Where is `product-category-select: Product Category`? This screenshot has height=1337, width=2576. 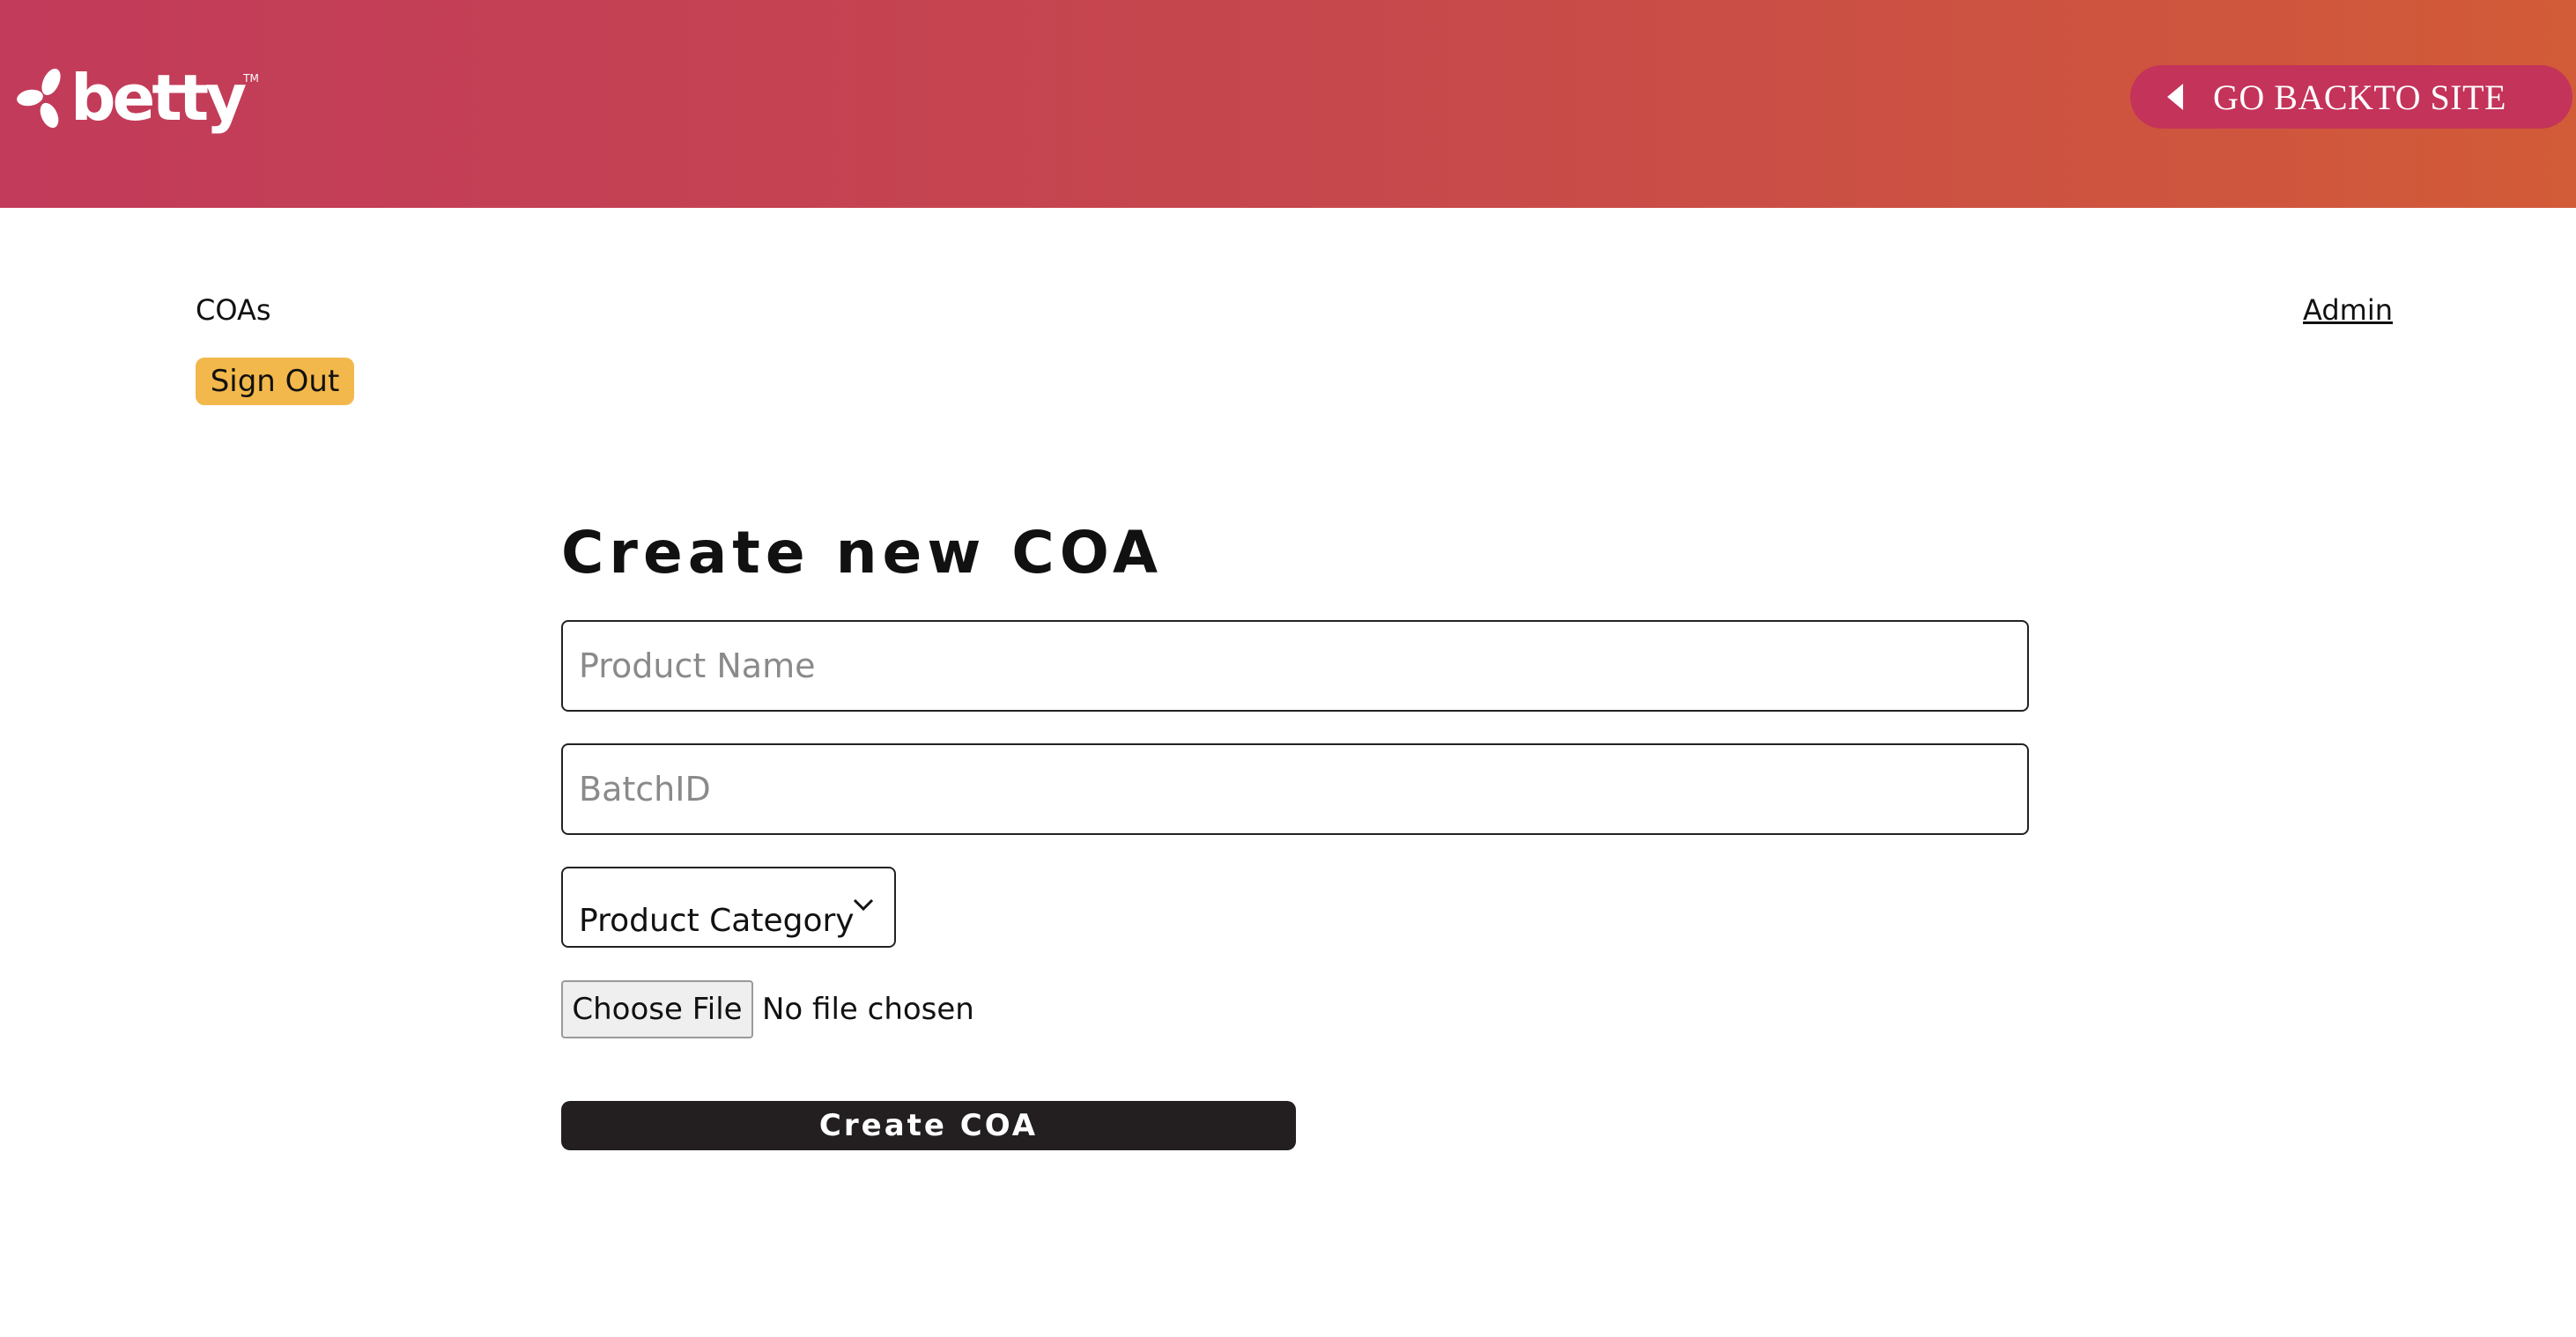 product-category-select: Product Category is located at coordinates (729, 907).